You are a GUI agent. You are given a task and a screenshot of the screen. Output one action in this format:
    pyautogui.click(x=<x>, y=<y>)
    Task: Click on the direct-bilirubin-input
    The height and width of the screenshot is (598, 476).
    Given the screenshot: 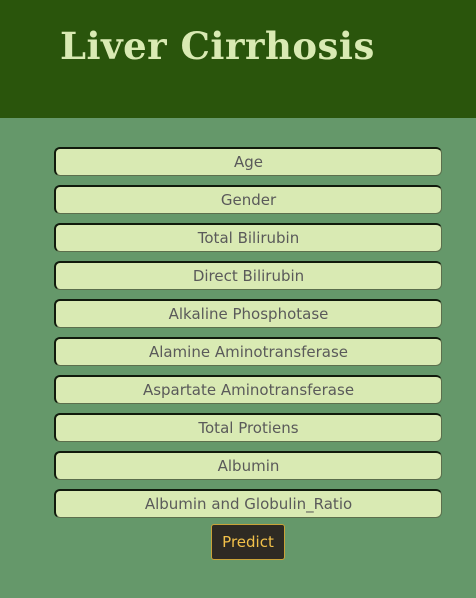 What is the action you would take?
    pyautogui.click(x=248, y=275)
    